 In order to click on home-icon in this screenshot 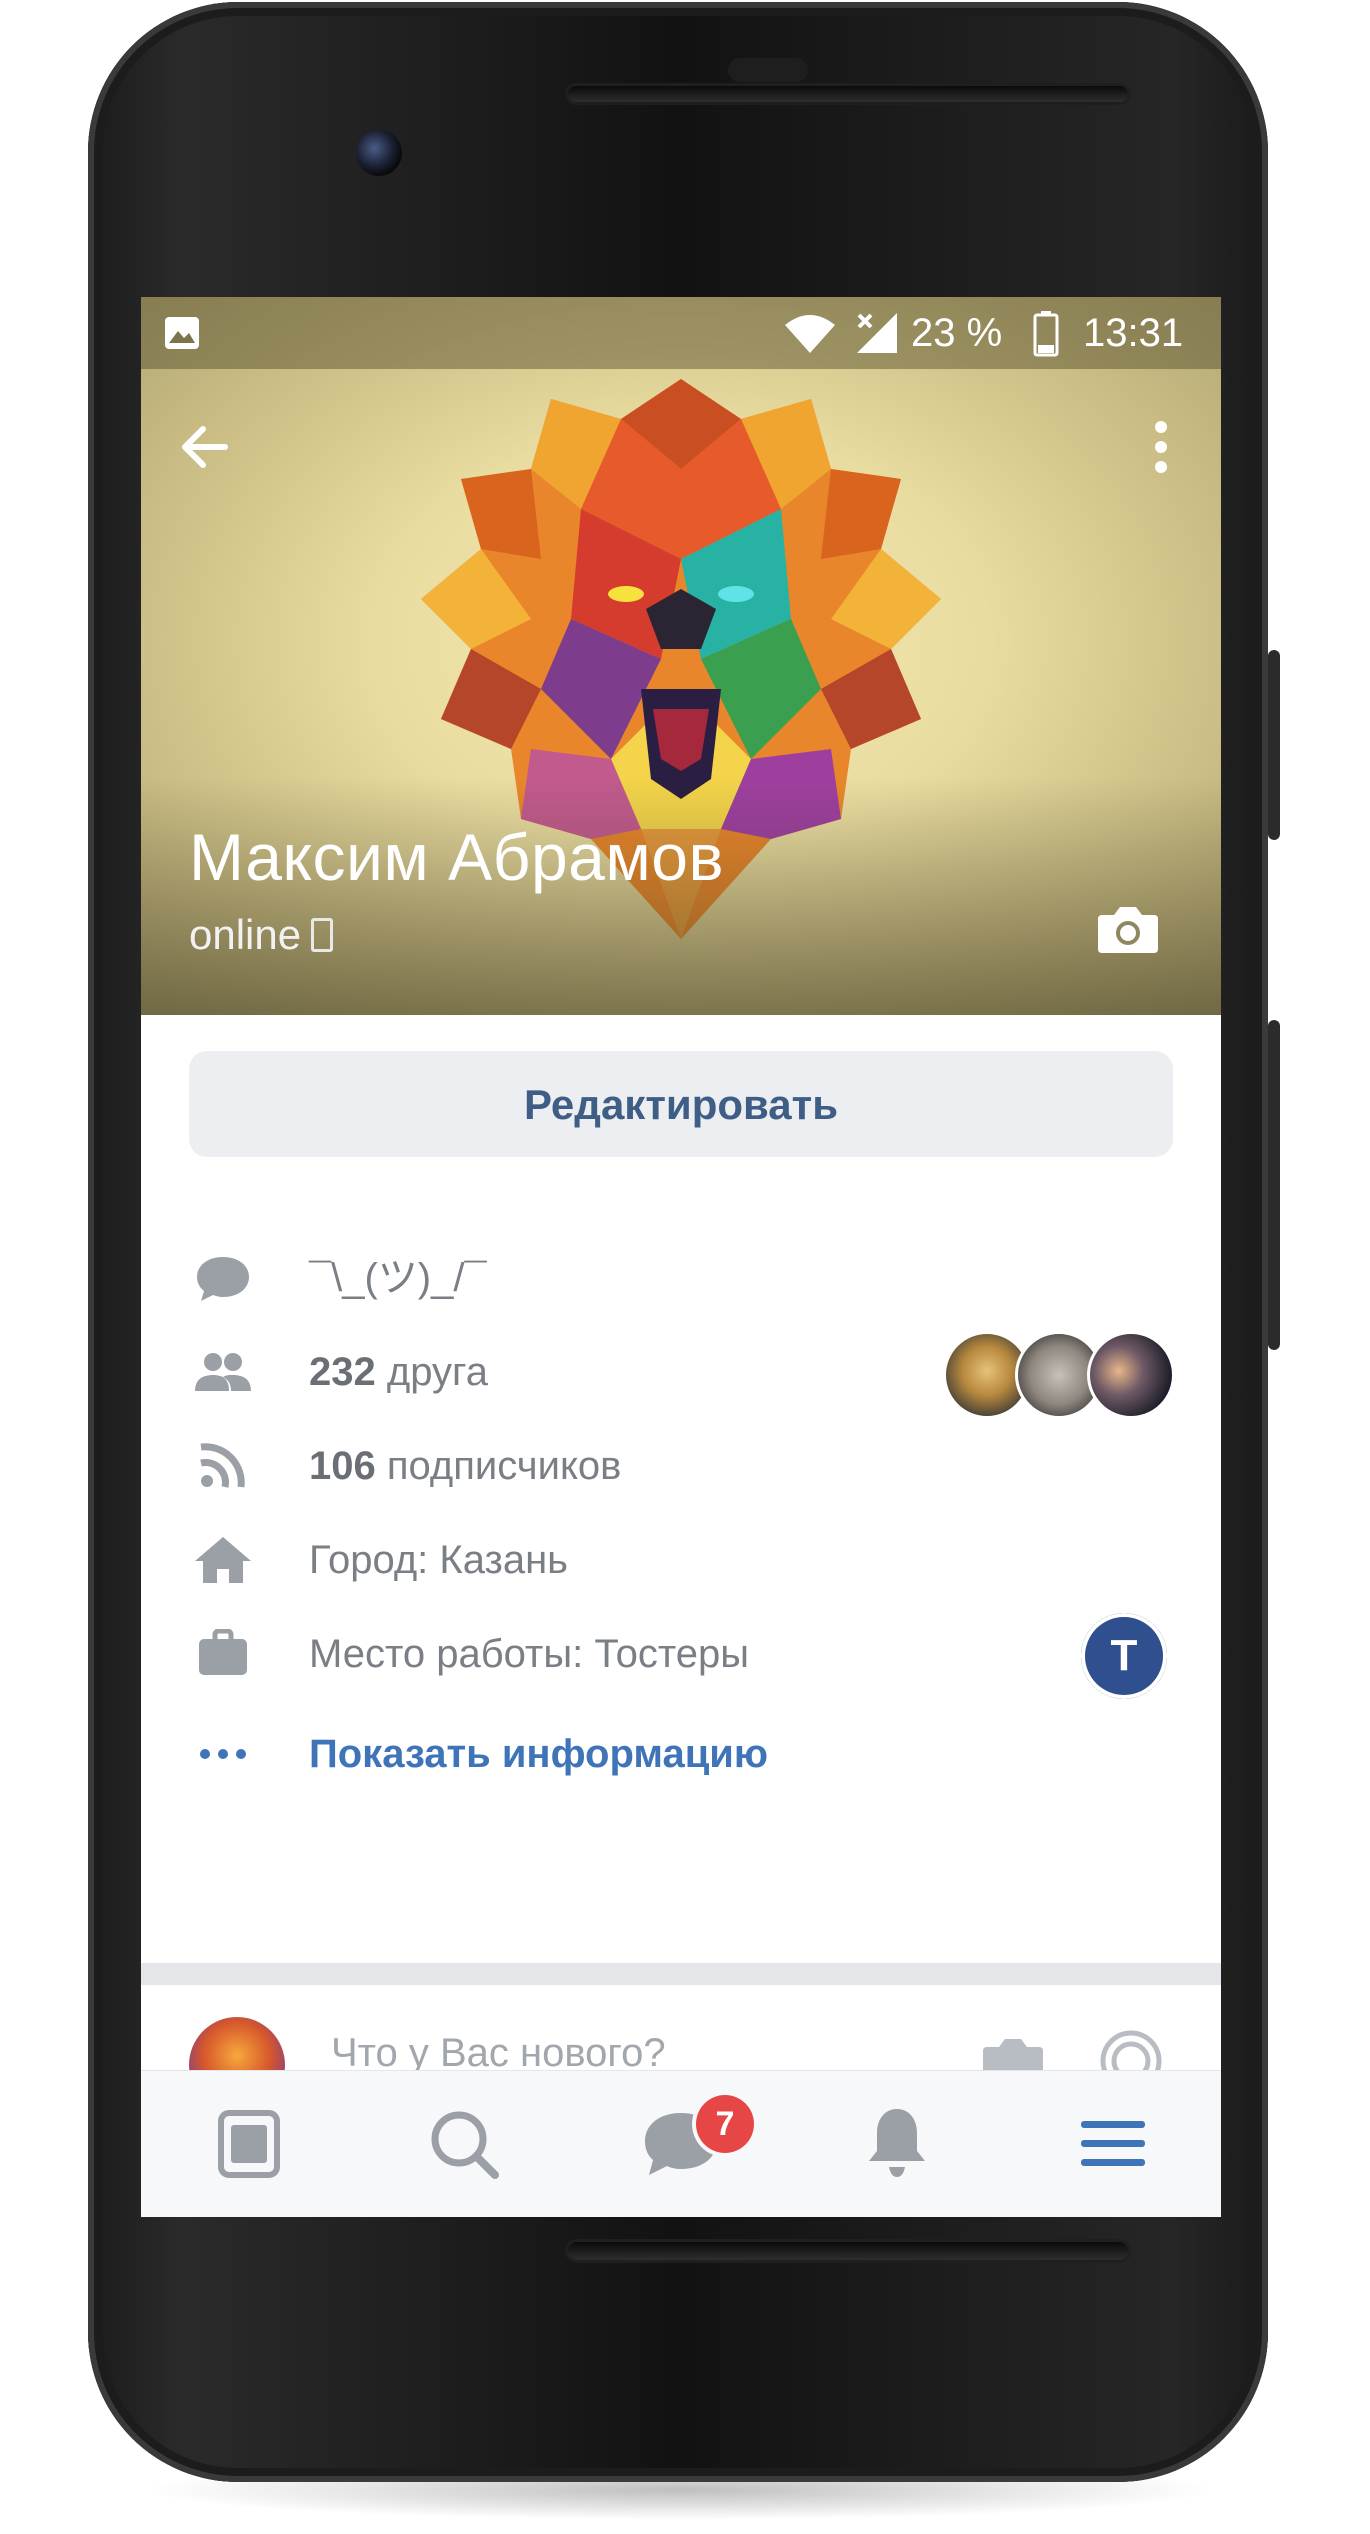, I will do `click(223, 1560)`.